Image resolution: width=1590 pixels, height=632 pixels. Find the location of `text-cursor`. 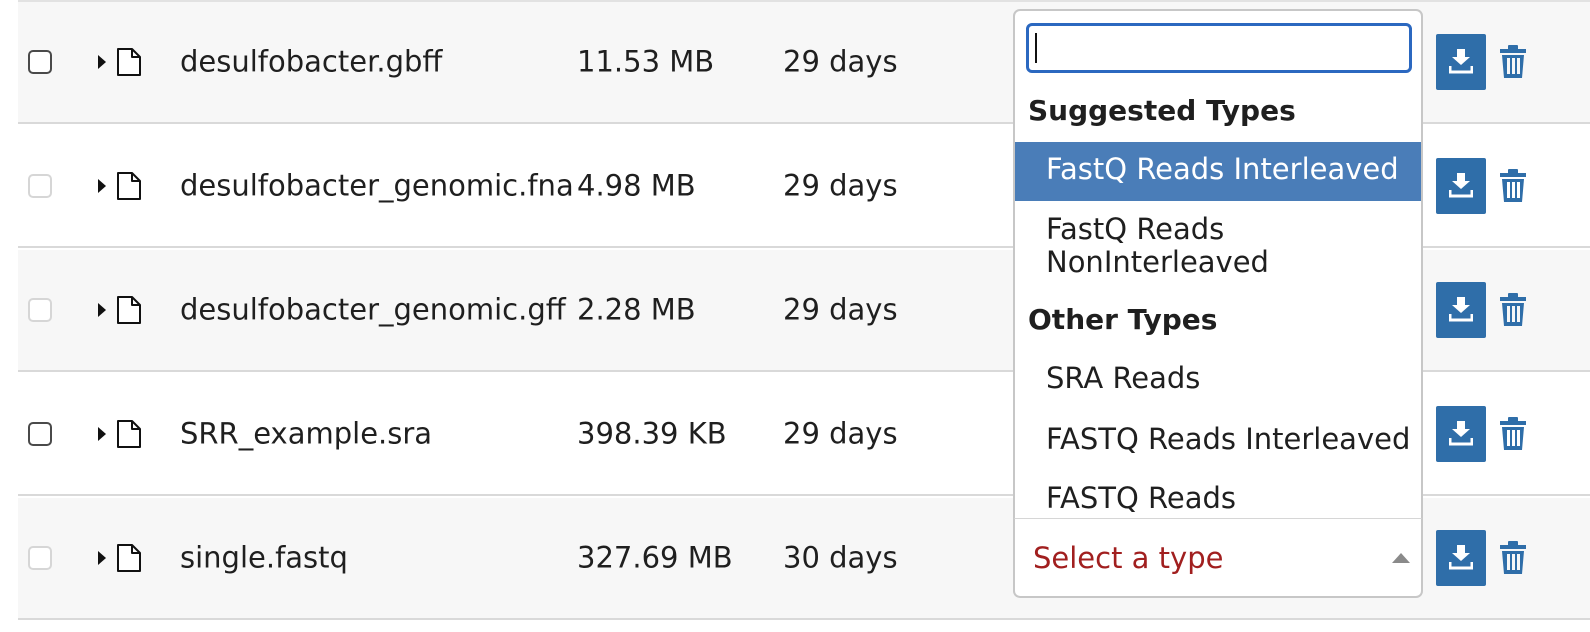

text-cursor is located at coordinates (1036, 48).